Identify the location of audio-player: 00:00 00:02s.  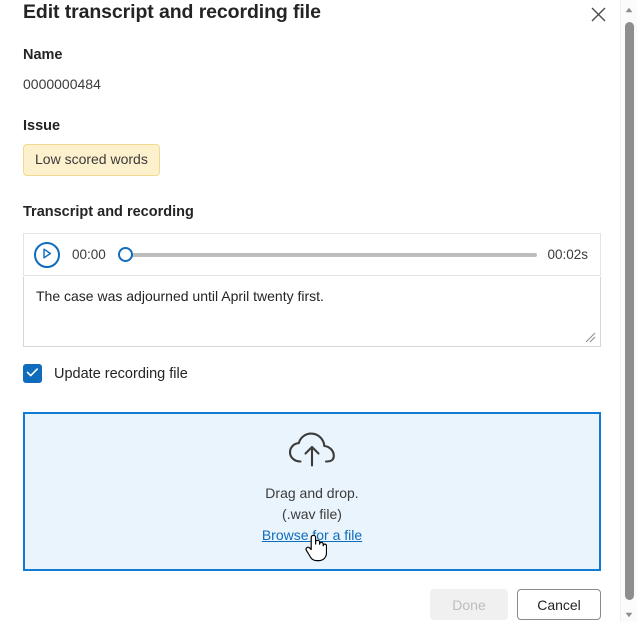
(312, 254).